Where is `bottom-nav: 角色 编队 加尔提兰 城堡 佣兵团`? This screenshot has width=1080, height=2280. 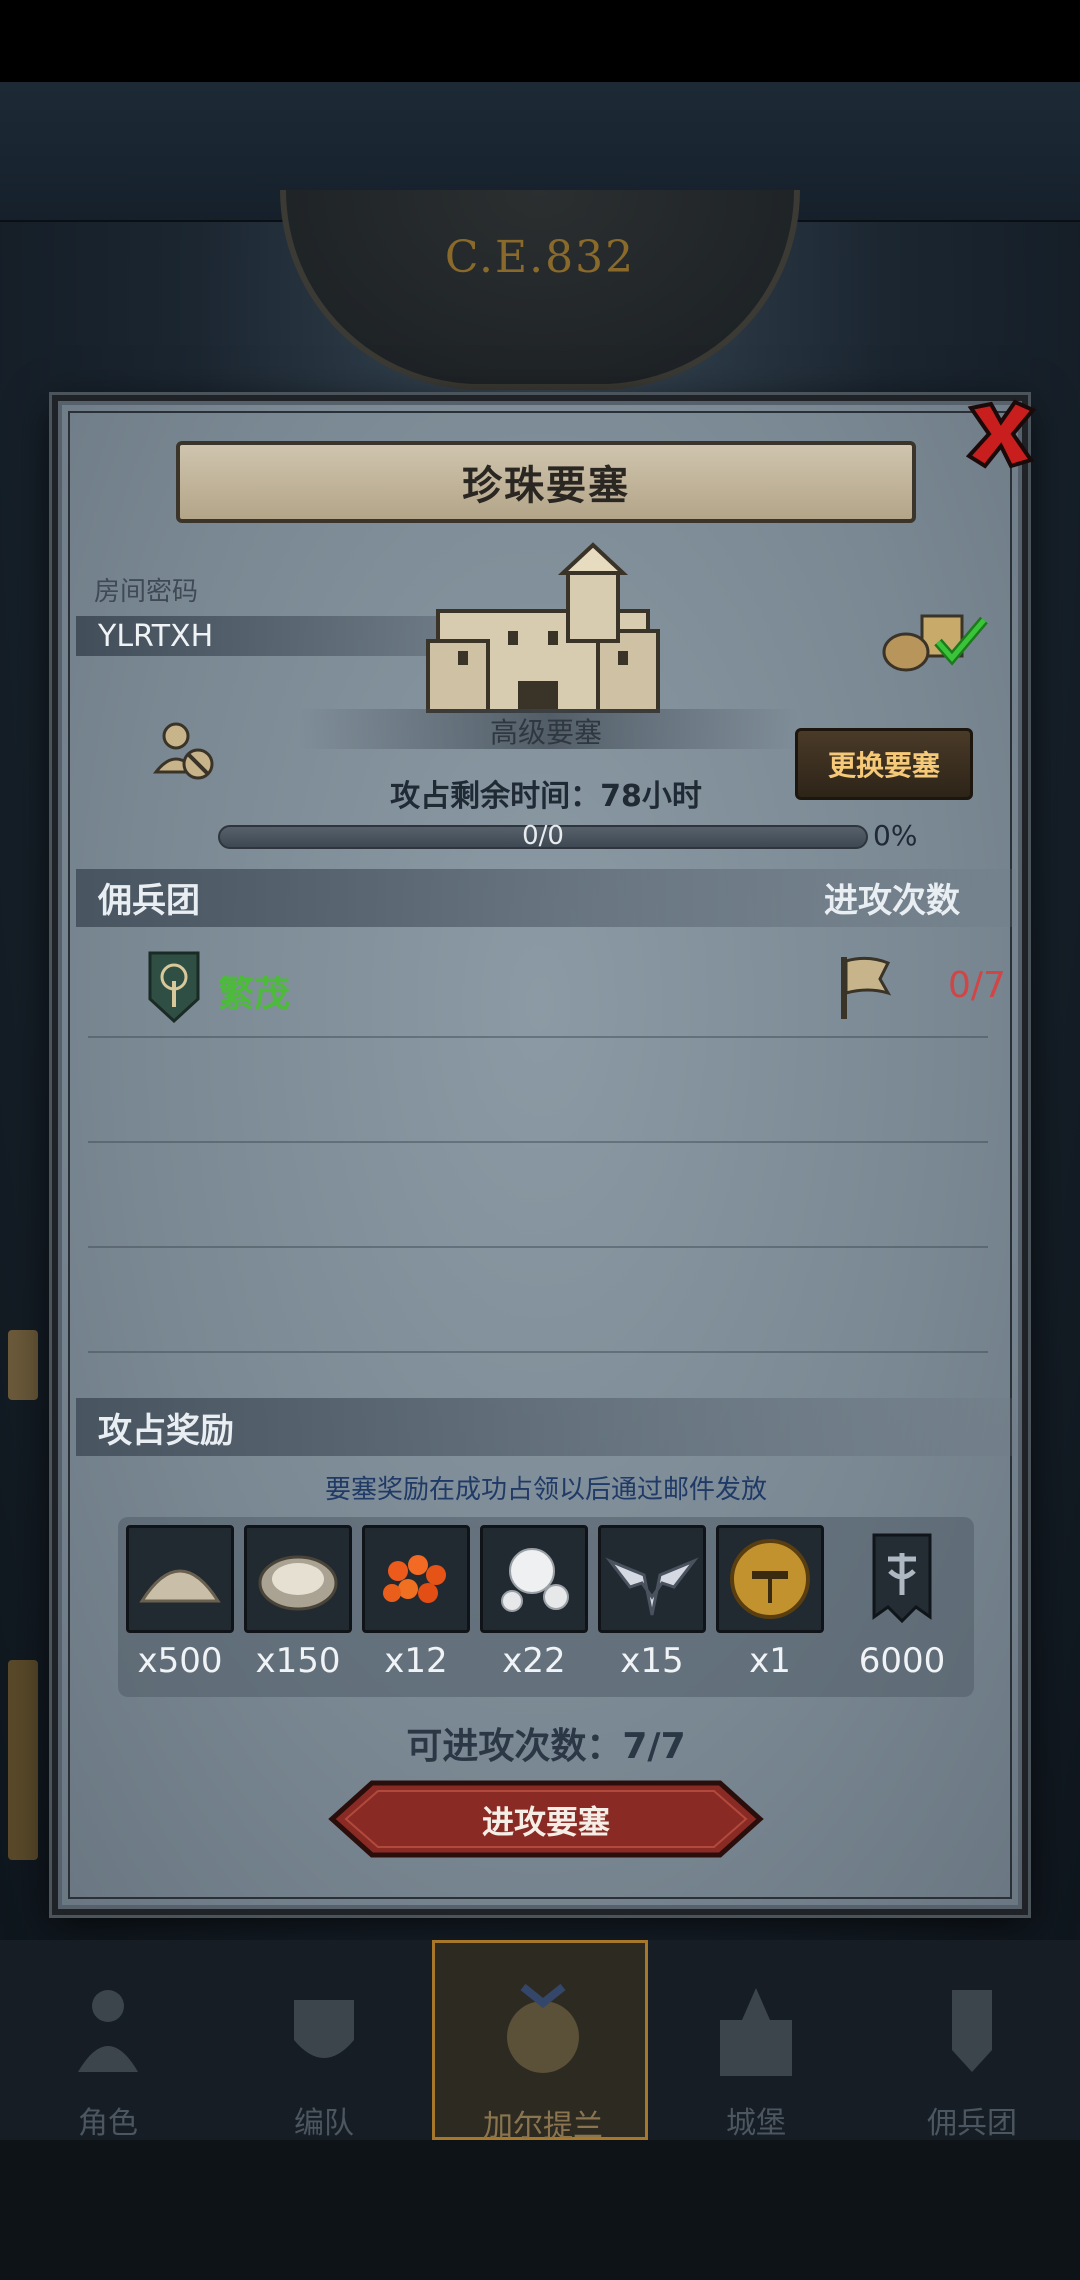
bottom-nav: 角色 编队 加尔提兰 城堡 佣兵团 is located at coordinates (540, 2042).